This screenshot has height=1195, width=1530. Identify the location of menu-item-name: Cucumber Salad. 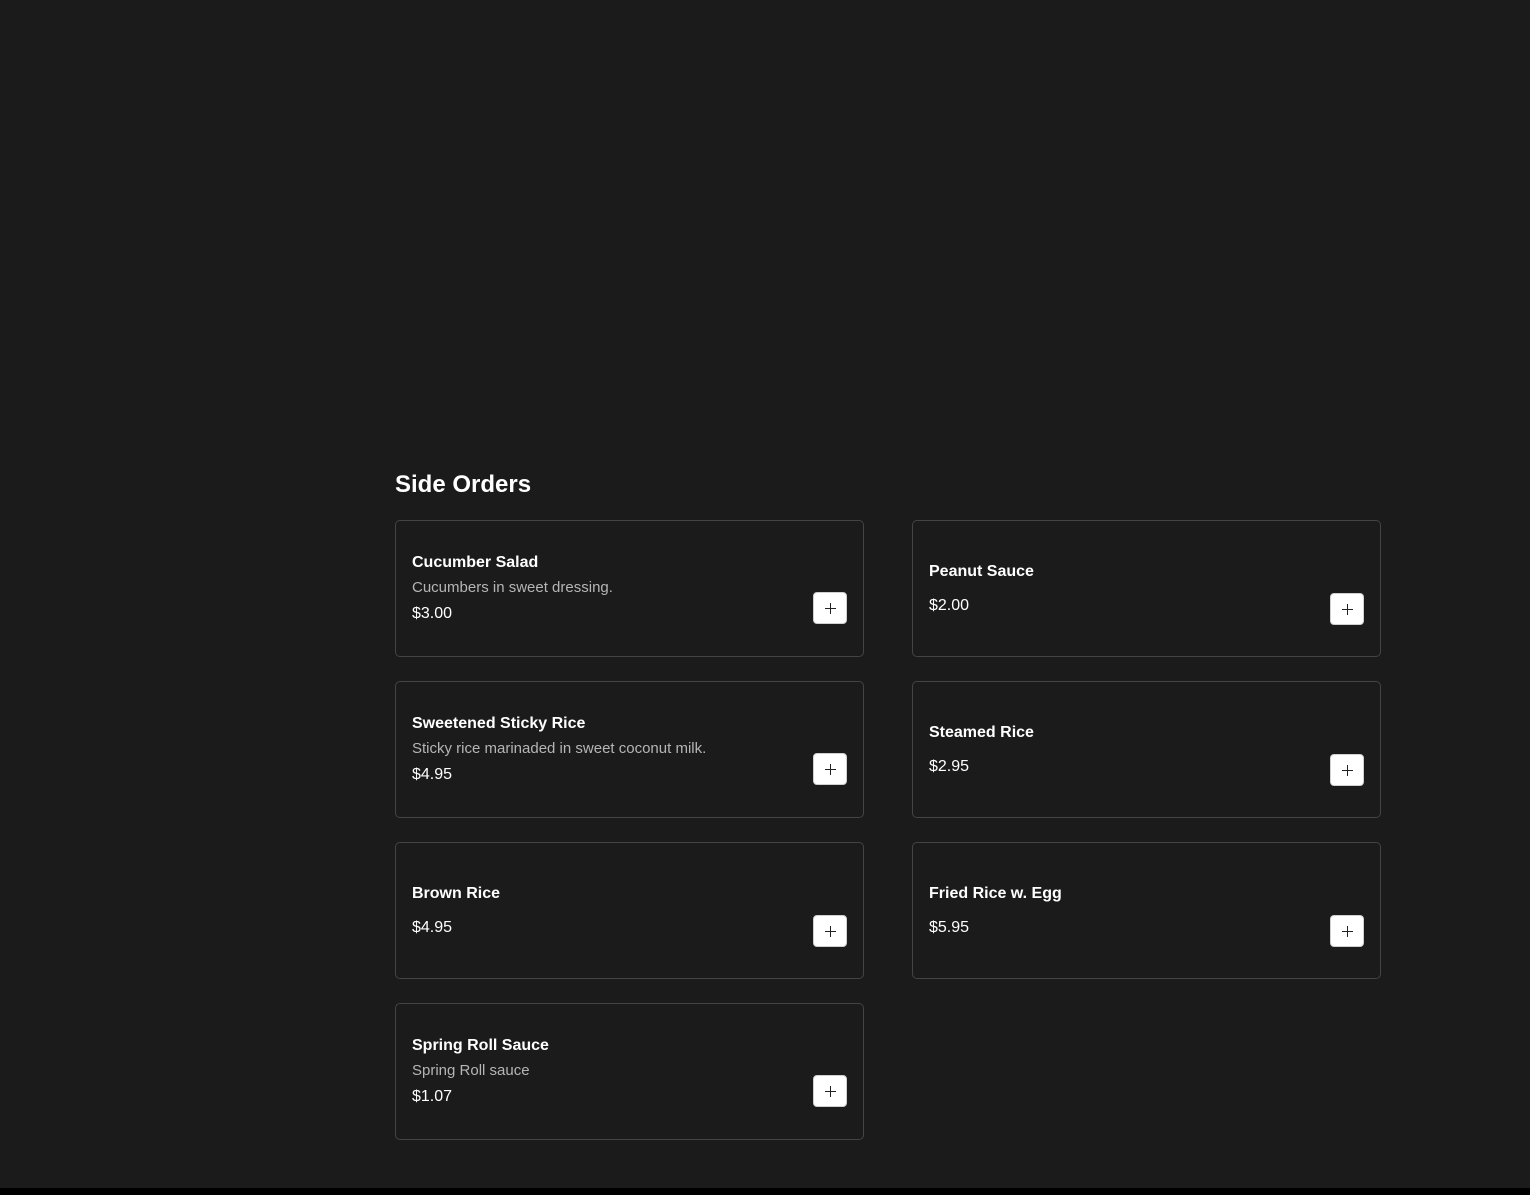
(475, 562).